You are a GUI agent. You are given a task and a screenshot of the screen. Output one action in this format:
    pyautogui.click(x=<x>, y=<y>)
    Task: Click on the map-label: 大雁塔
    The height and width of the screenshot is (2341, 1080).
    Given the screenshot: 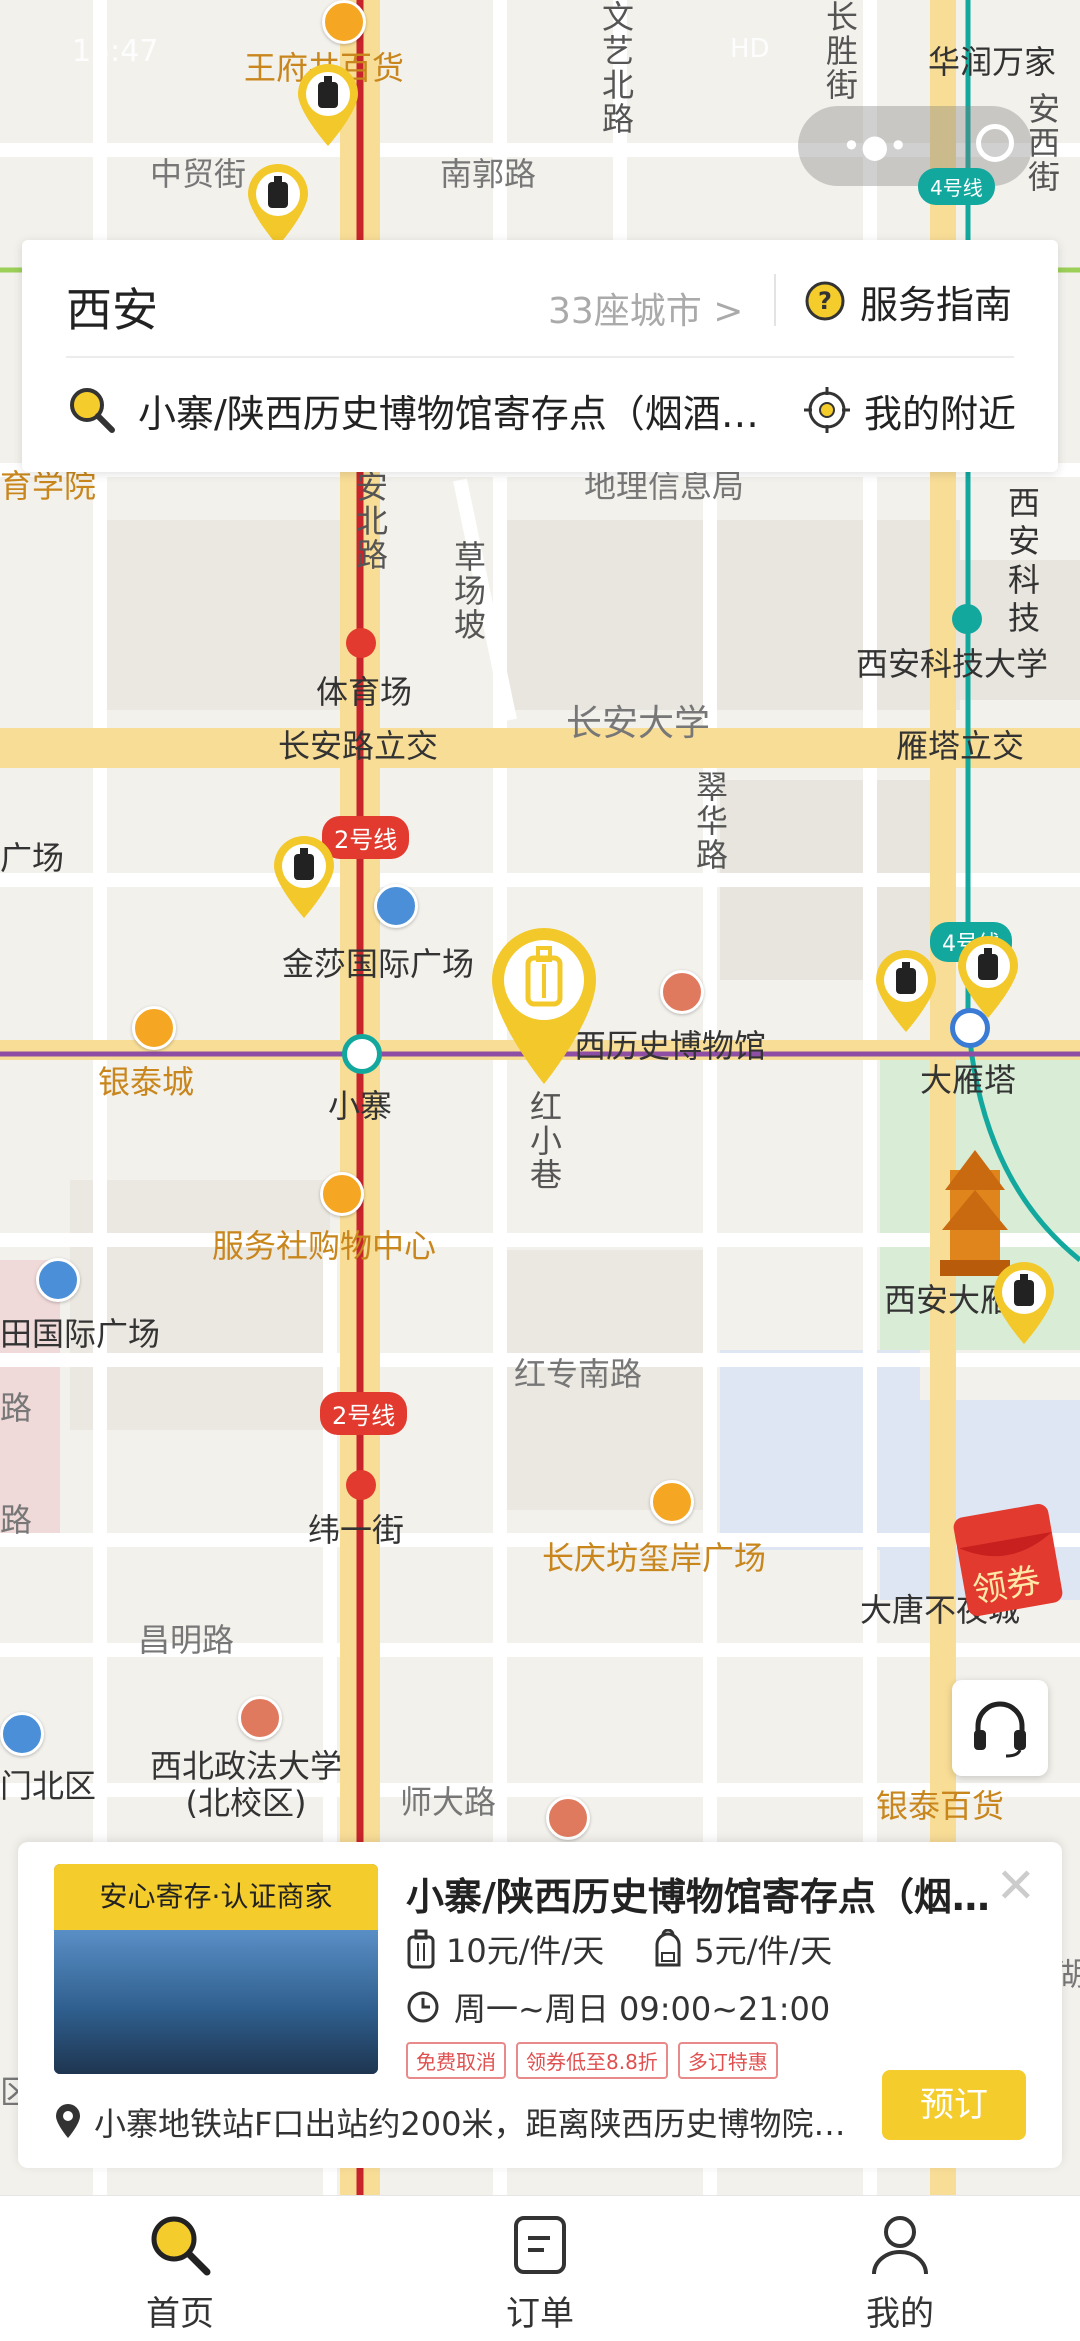 What is the action you would take?
    pyautogui.click(x=968, y=1080)
    